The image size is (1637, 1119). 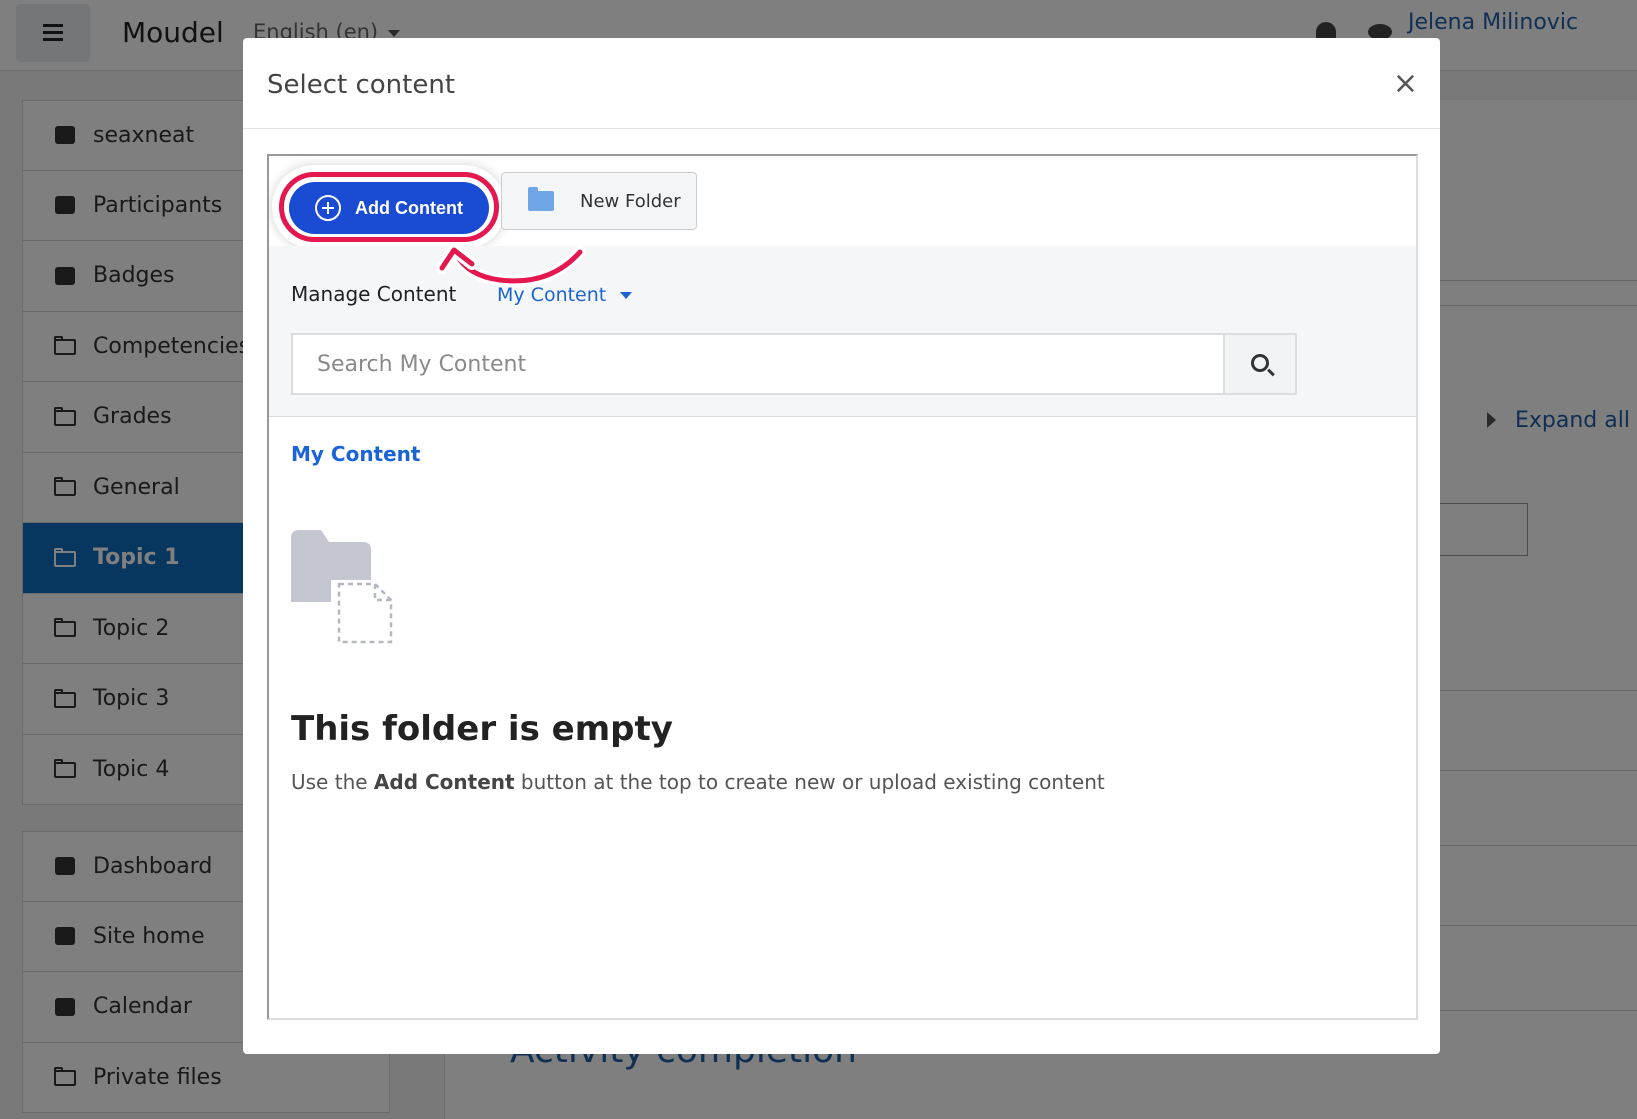 I want to click on close-icon: ×, so click(x=1405, y=83).